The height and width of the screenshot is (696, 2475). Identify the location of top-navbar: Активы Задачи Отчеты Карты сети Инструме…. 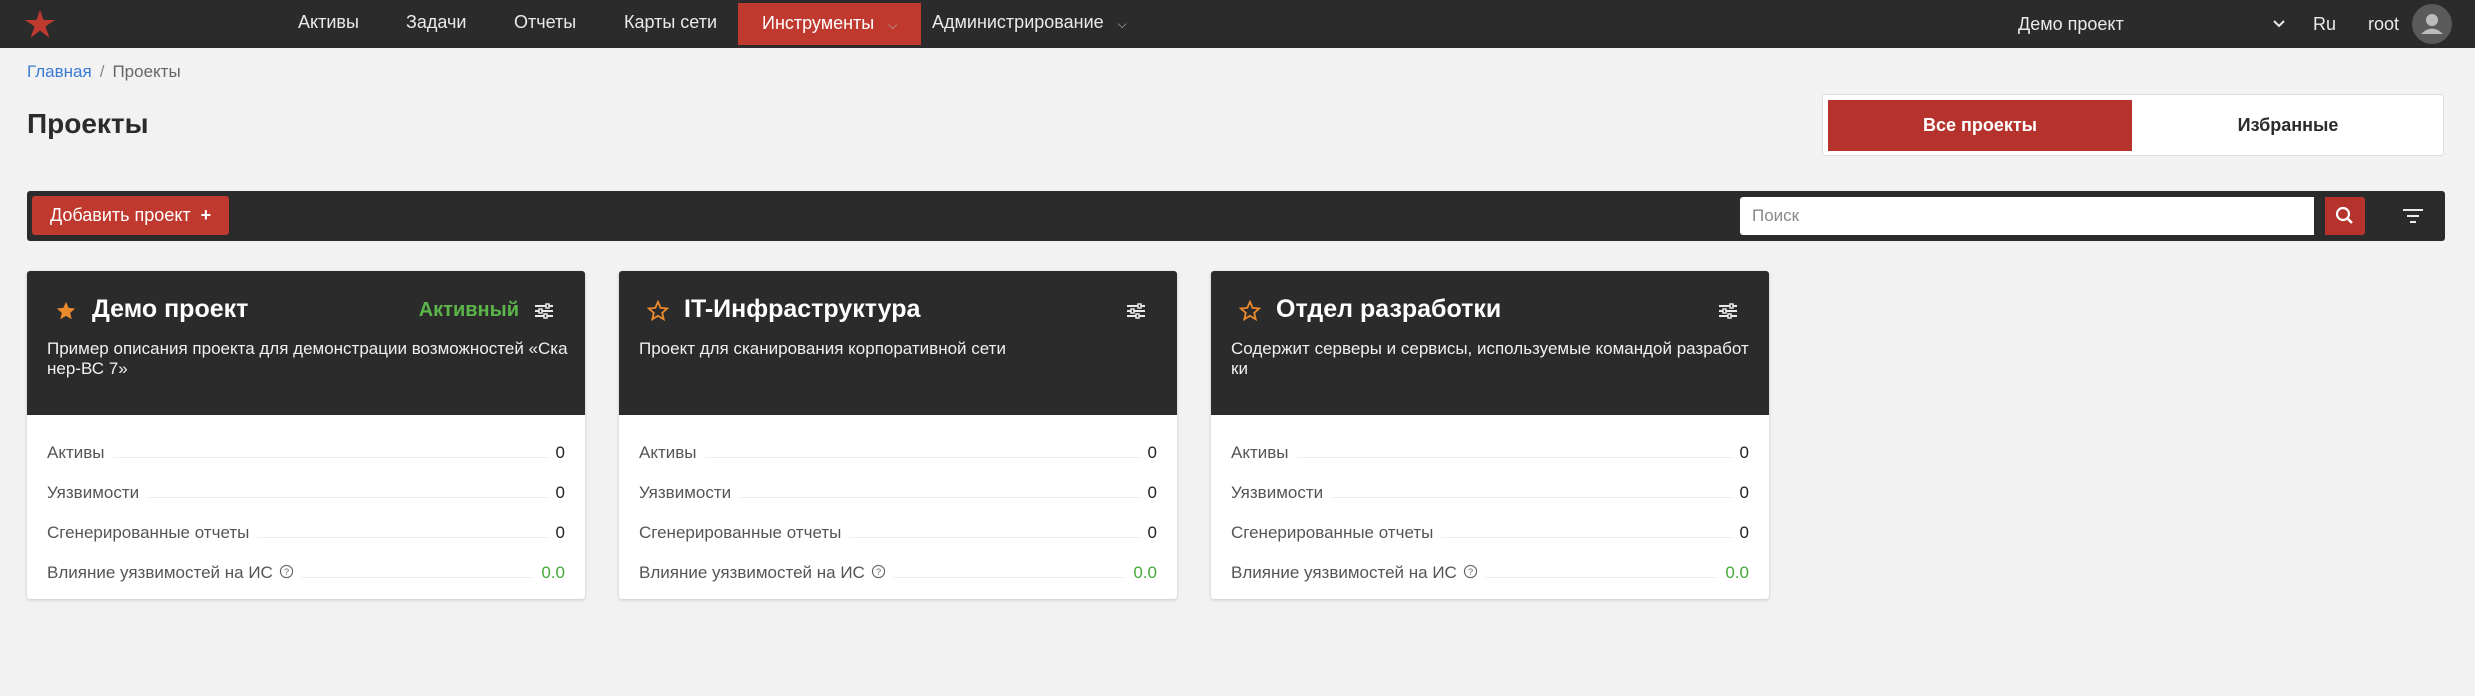
(1237, 24).